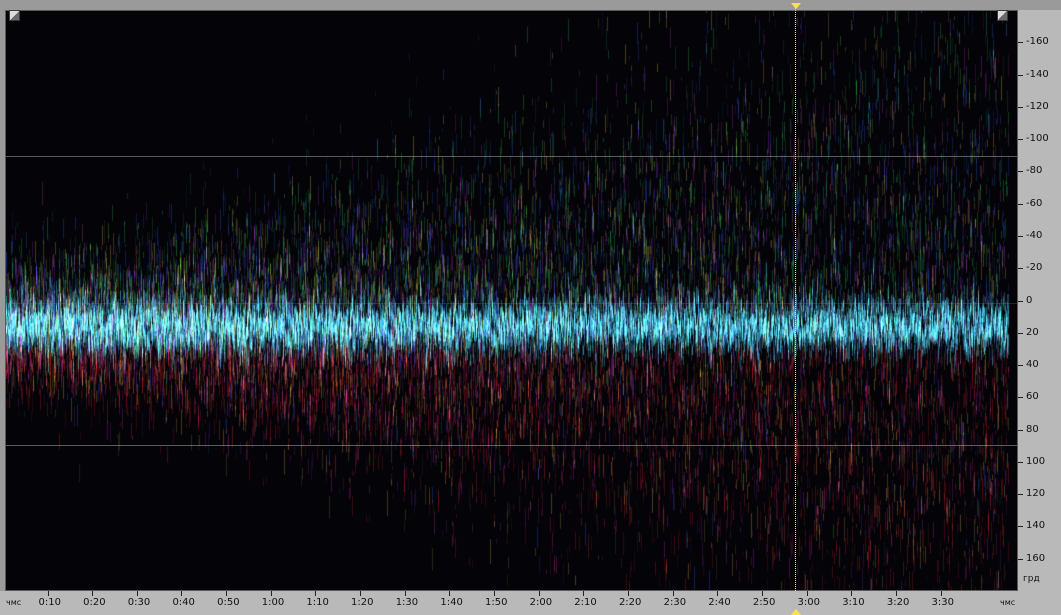  What do you see at coordinates (1036, 494) in the screenshot?
I see `y-axis-label: 120` at bounding box center [1036, 494].